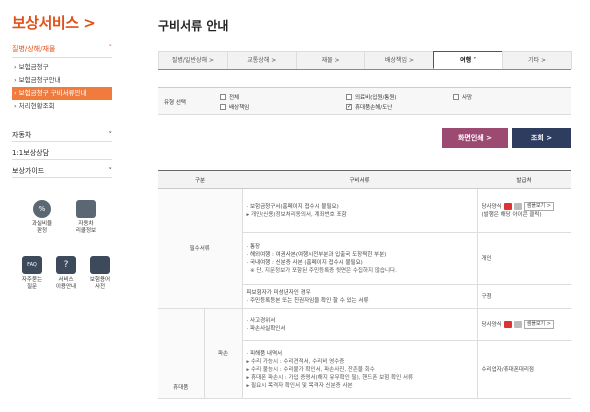 The width and height of the screenshot is (590, 412). Describe the element at coordinates (523, 369) in the screenshot. I see `row5-issuer: 수리업자/휴대폰대리점` at that location.